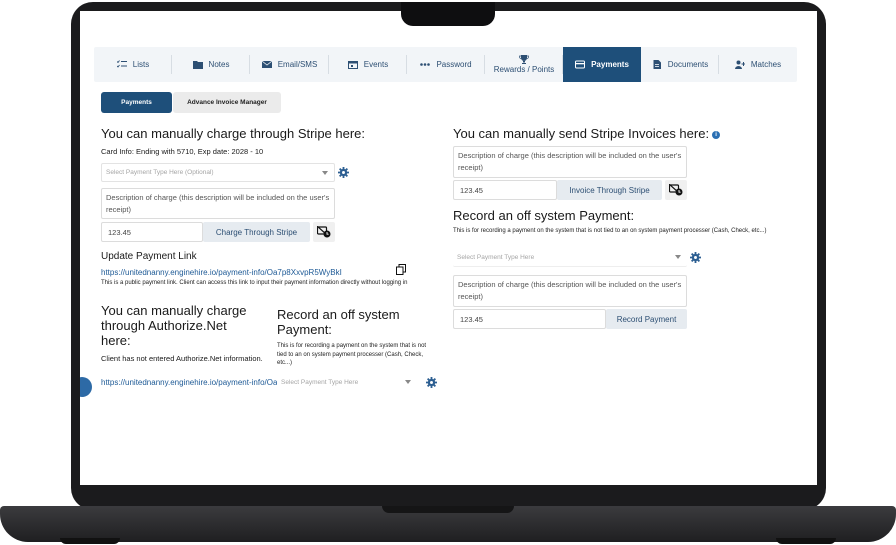  Describe the element at coordinates (610, 64) in the screenshot. I see `tab-payments-label: Payments` at that location.